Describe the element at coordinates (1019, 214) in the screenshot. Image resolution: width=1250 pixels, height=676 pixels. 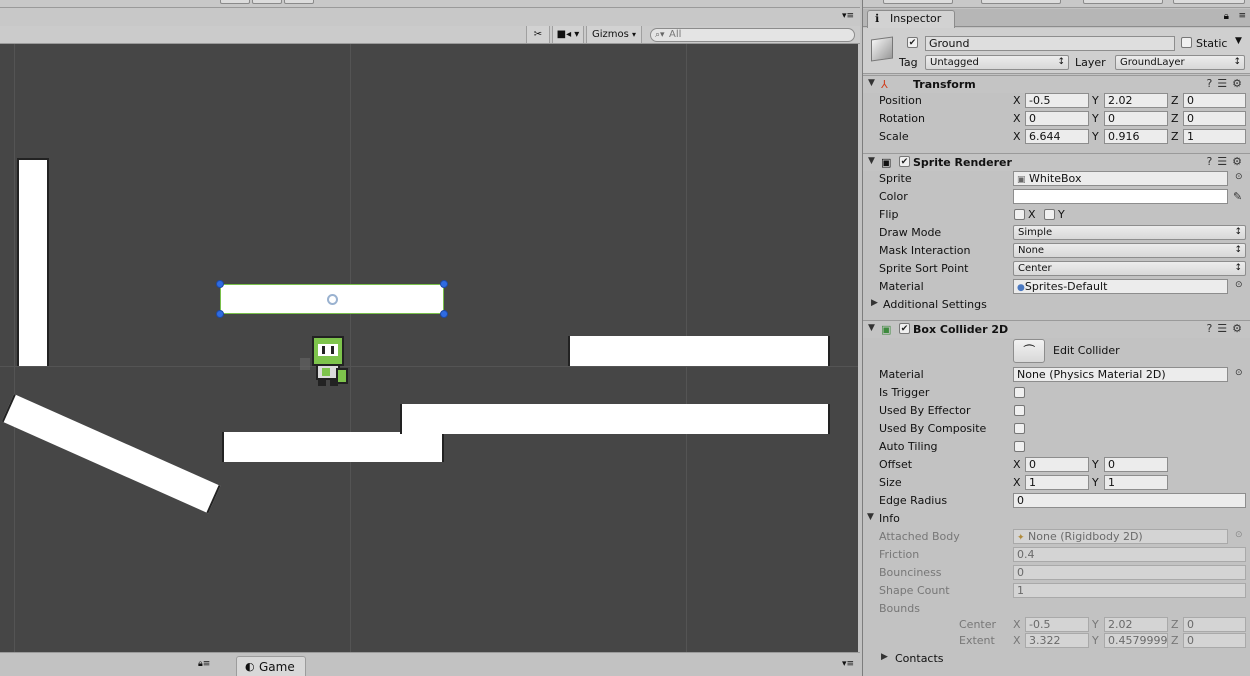
I see `flip-x-checkbox` at that location.